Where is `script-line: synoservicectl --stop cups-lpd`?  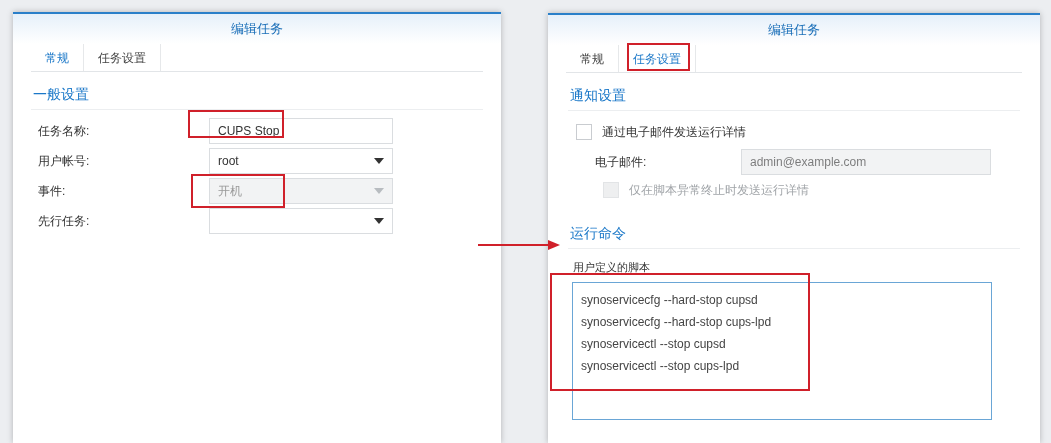 script-line: synoservicectl --stop cups-lpd is located at coordinates (661, 366).